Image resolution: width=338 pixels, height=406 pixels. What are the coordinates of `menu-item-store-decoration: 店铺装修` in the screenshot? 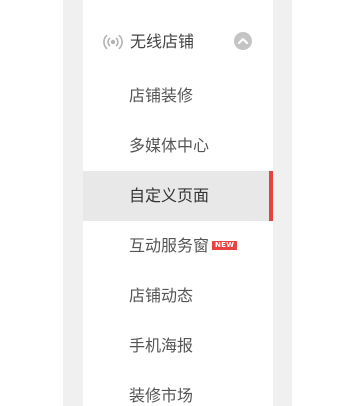 It's located at (178, 96).